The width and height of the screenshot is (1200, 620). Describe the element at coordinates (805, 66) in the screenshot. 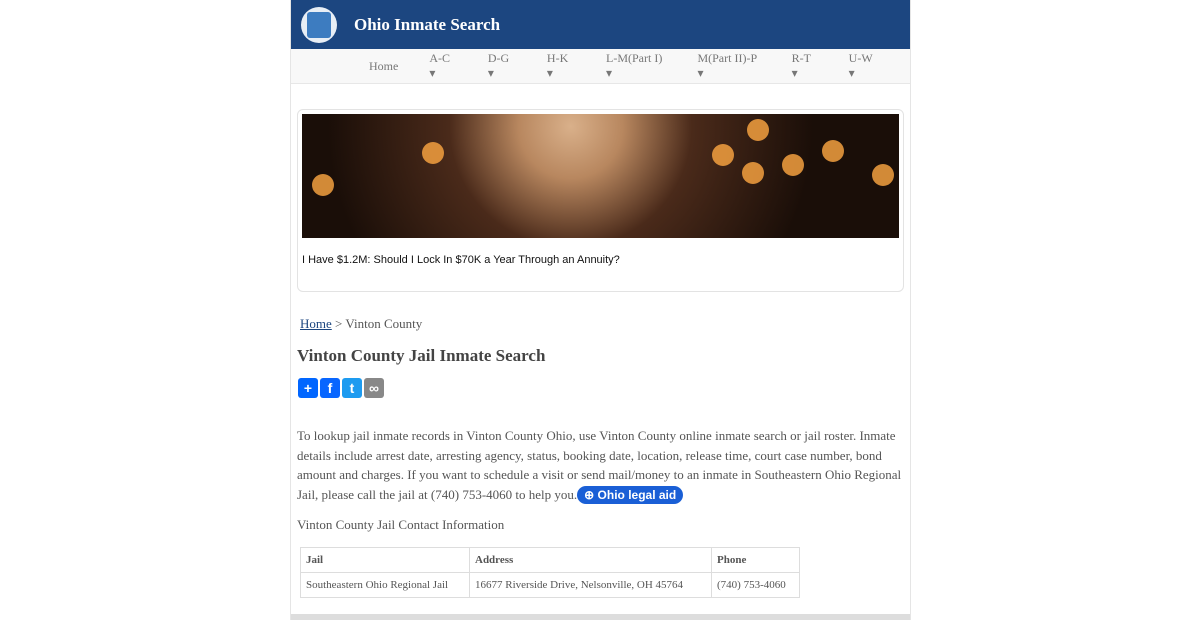

I see `nav-r-t: R-T ▾` at that location.